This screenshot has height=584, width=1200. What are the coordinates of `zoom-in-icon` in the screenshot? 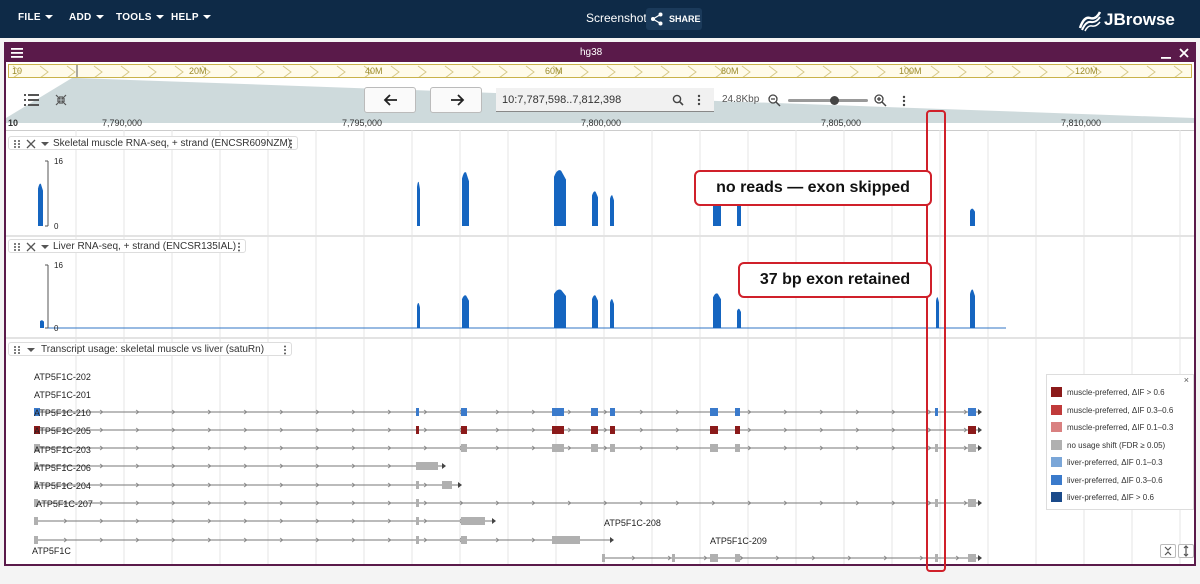 It's located at (880, 100).